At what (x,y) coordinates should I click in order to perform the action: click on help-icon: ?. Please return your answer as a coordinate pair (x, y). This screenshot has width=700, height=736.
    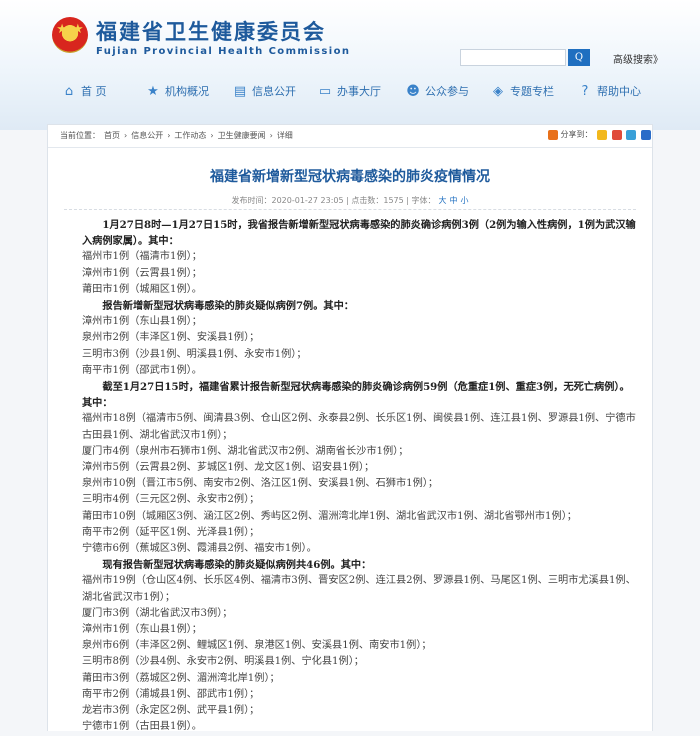
    Looking at the image, I should click on (585, 91).